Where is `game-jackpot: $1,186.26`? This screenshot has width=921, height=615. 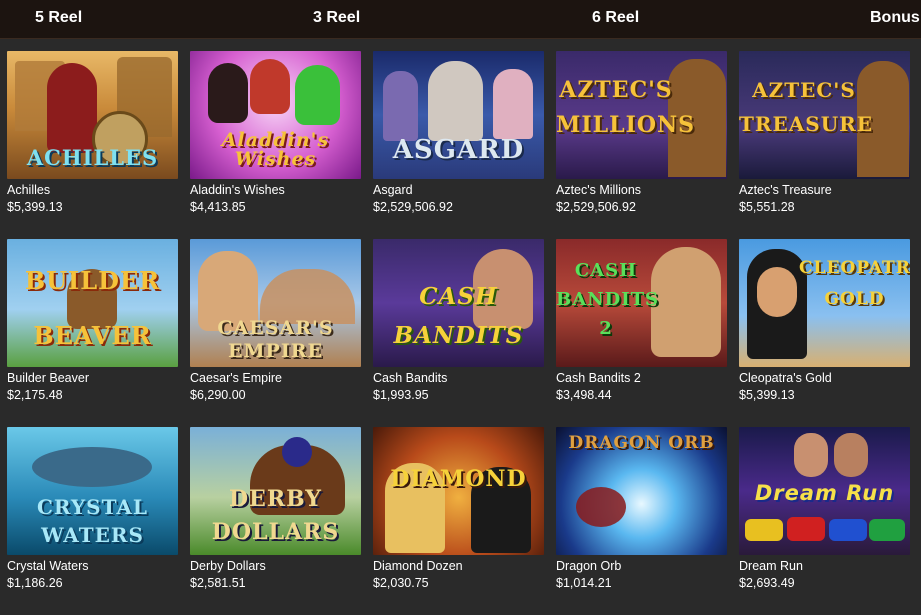 game-jackpot: $1,186.26 is located at coordinates (35, 583).